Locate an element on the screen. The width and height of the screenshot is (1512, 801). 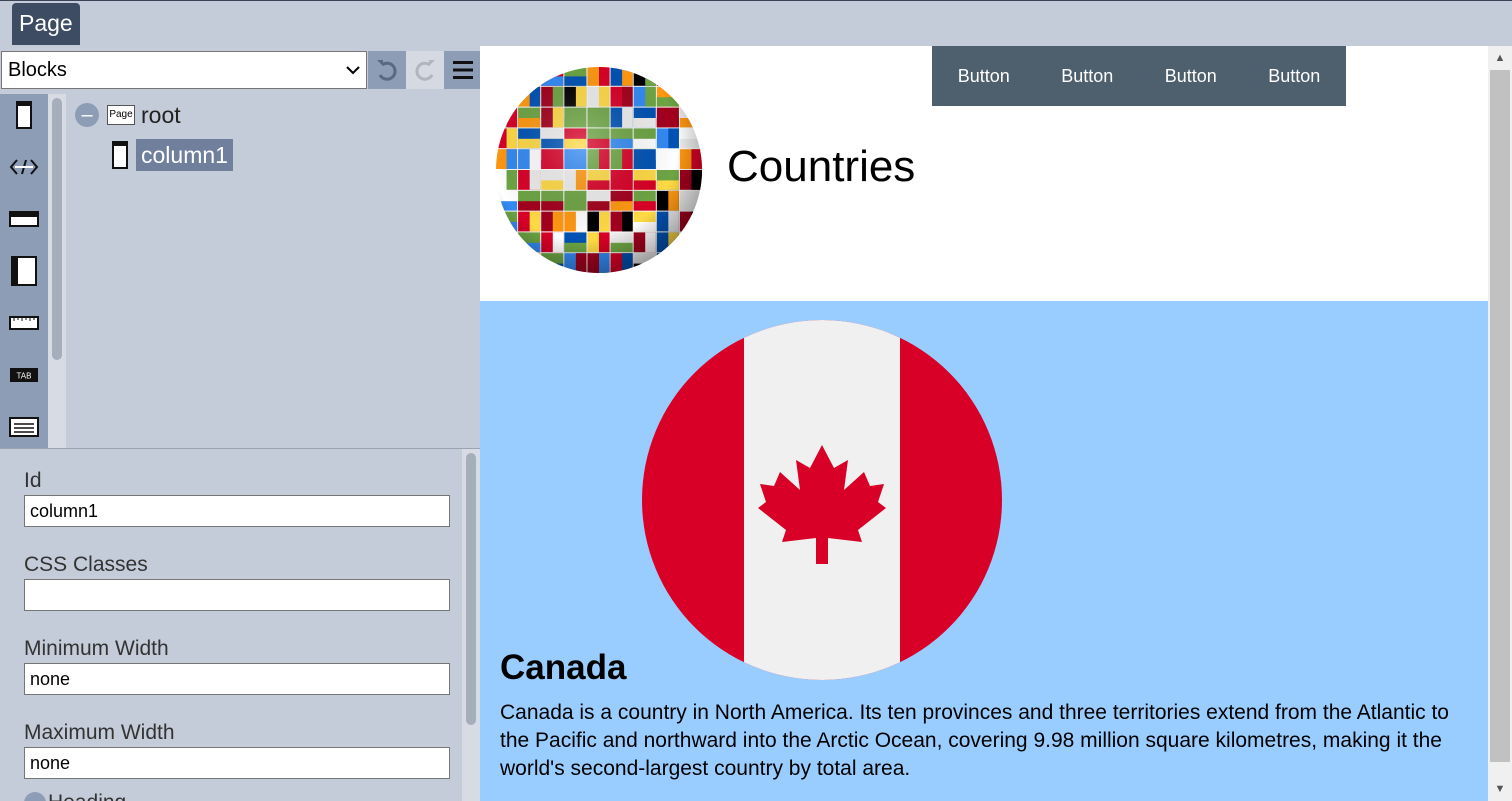
page-icon: Page is located at coordinates (121, 115).